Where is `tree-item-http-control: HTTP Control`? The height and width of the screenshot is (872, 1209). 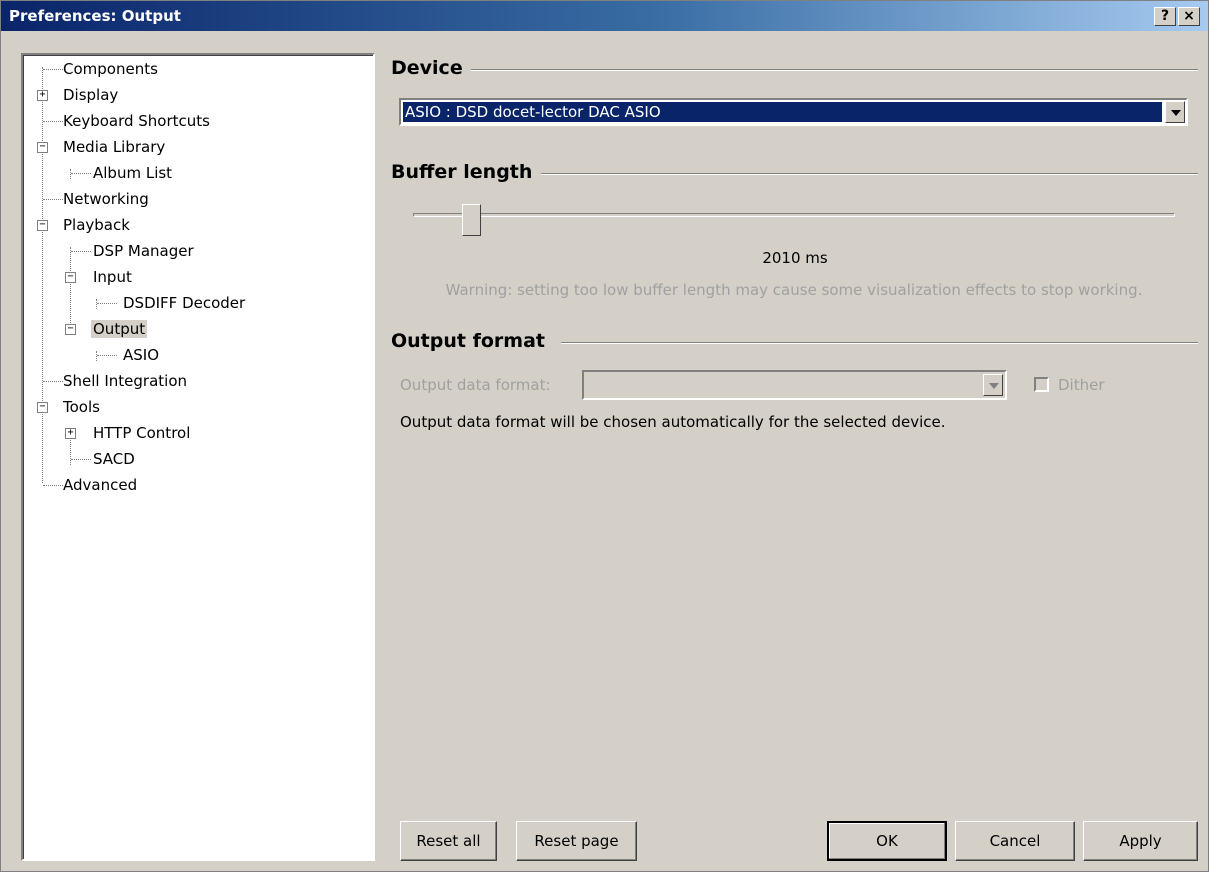 tree-item-http-control: HTTP Control is located at coordinates (141, 433).